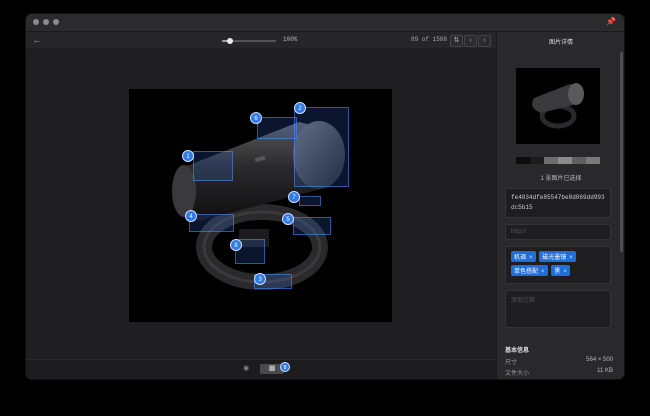  What do you see at coordinates (325, 23) in the screenshot?
I see `title-bar: 📌` at bounding box center [325, 23].